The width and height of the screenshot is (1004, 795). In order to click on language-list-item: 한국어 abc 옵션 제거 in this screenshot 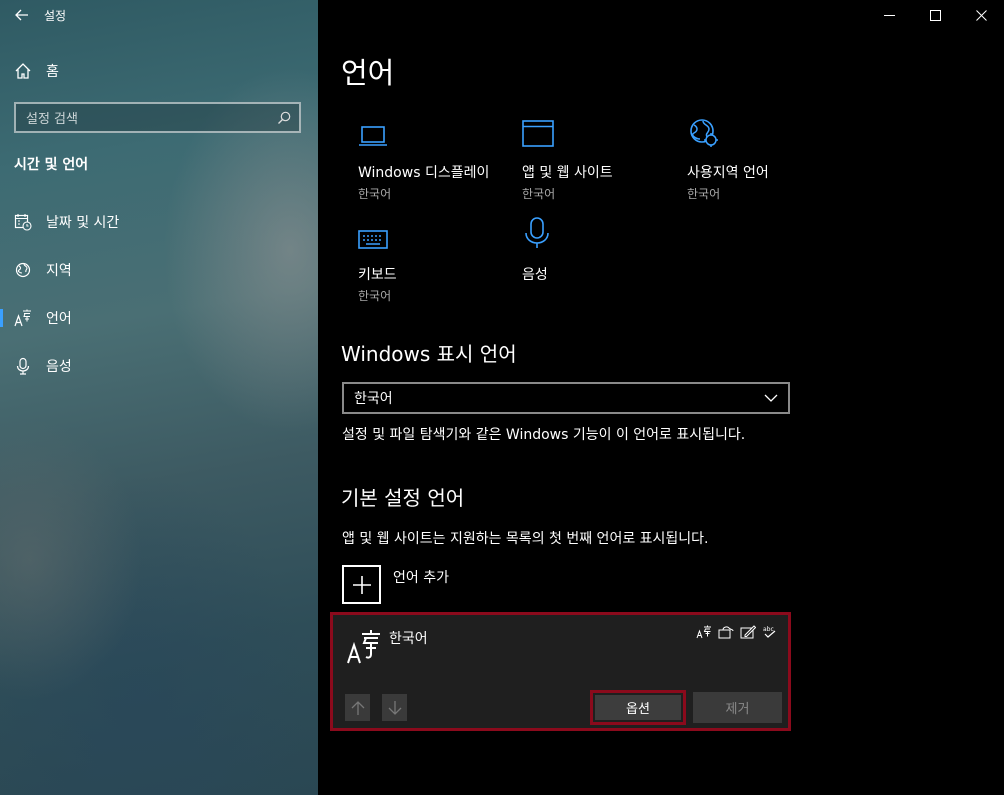, I will do `click(560, 671)`.